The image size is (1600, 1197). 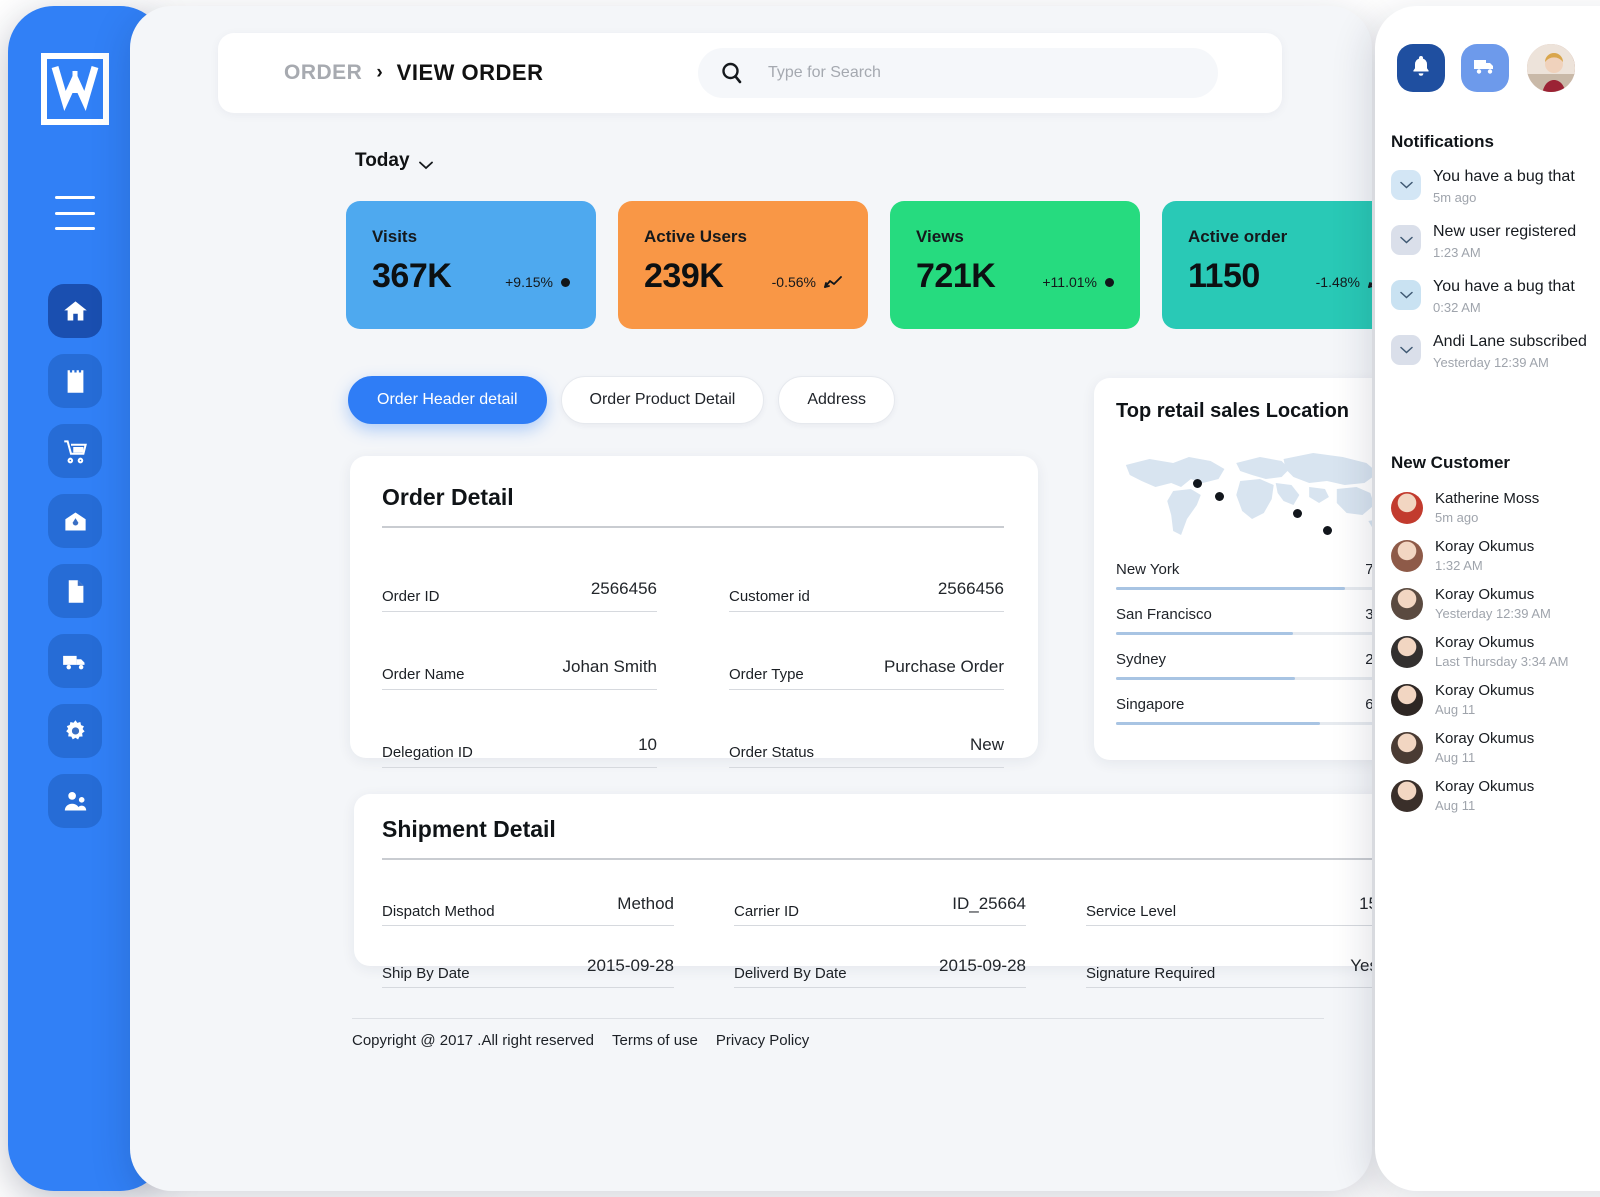 I want to click on progress-fill, so click(x=1206, y=678).